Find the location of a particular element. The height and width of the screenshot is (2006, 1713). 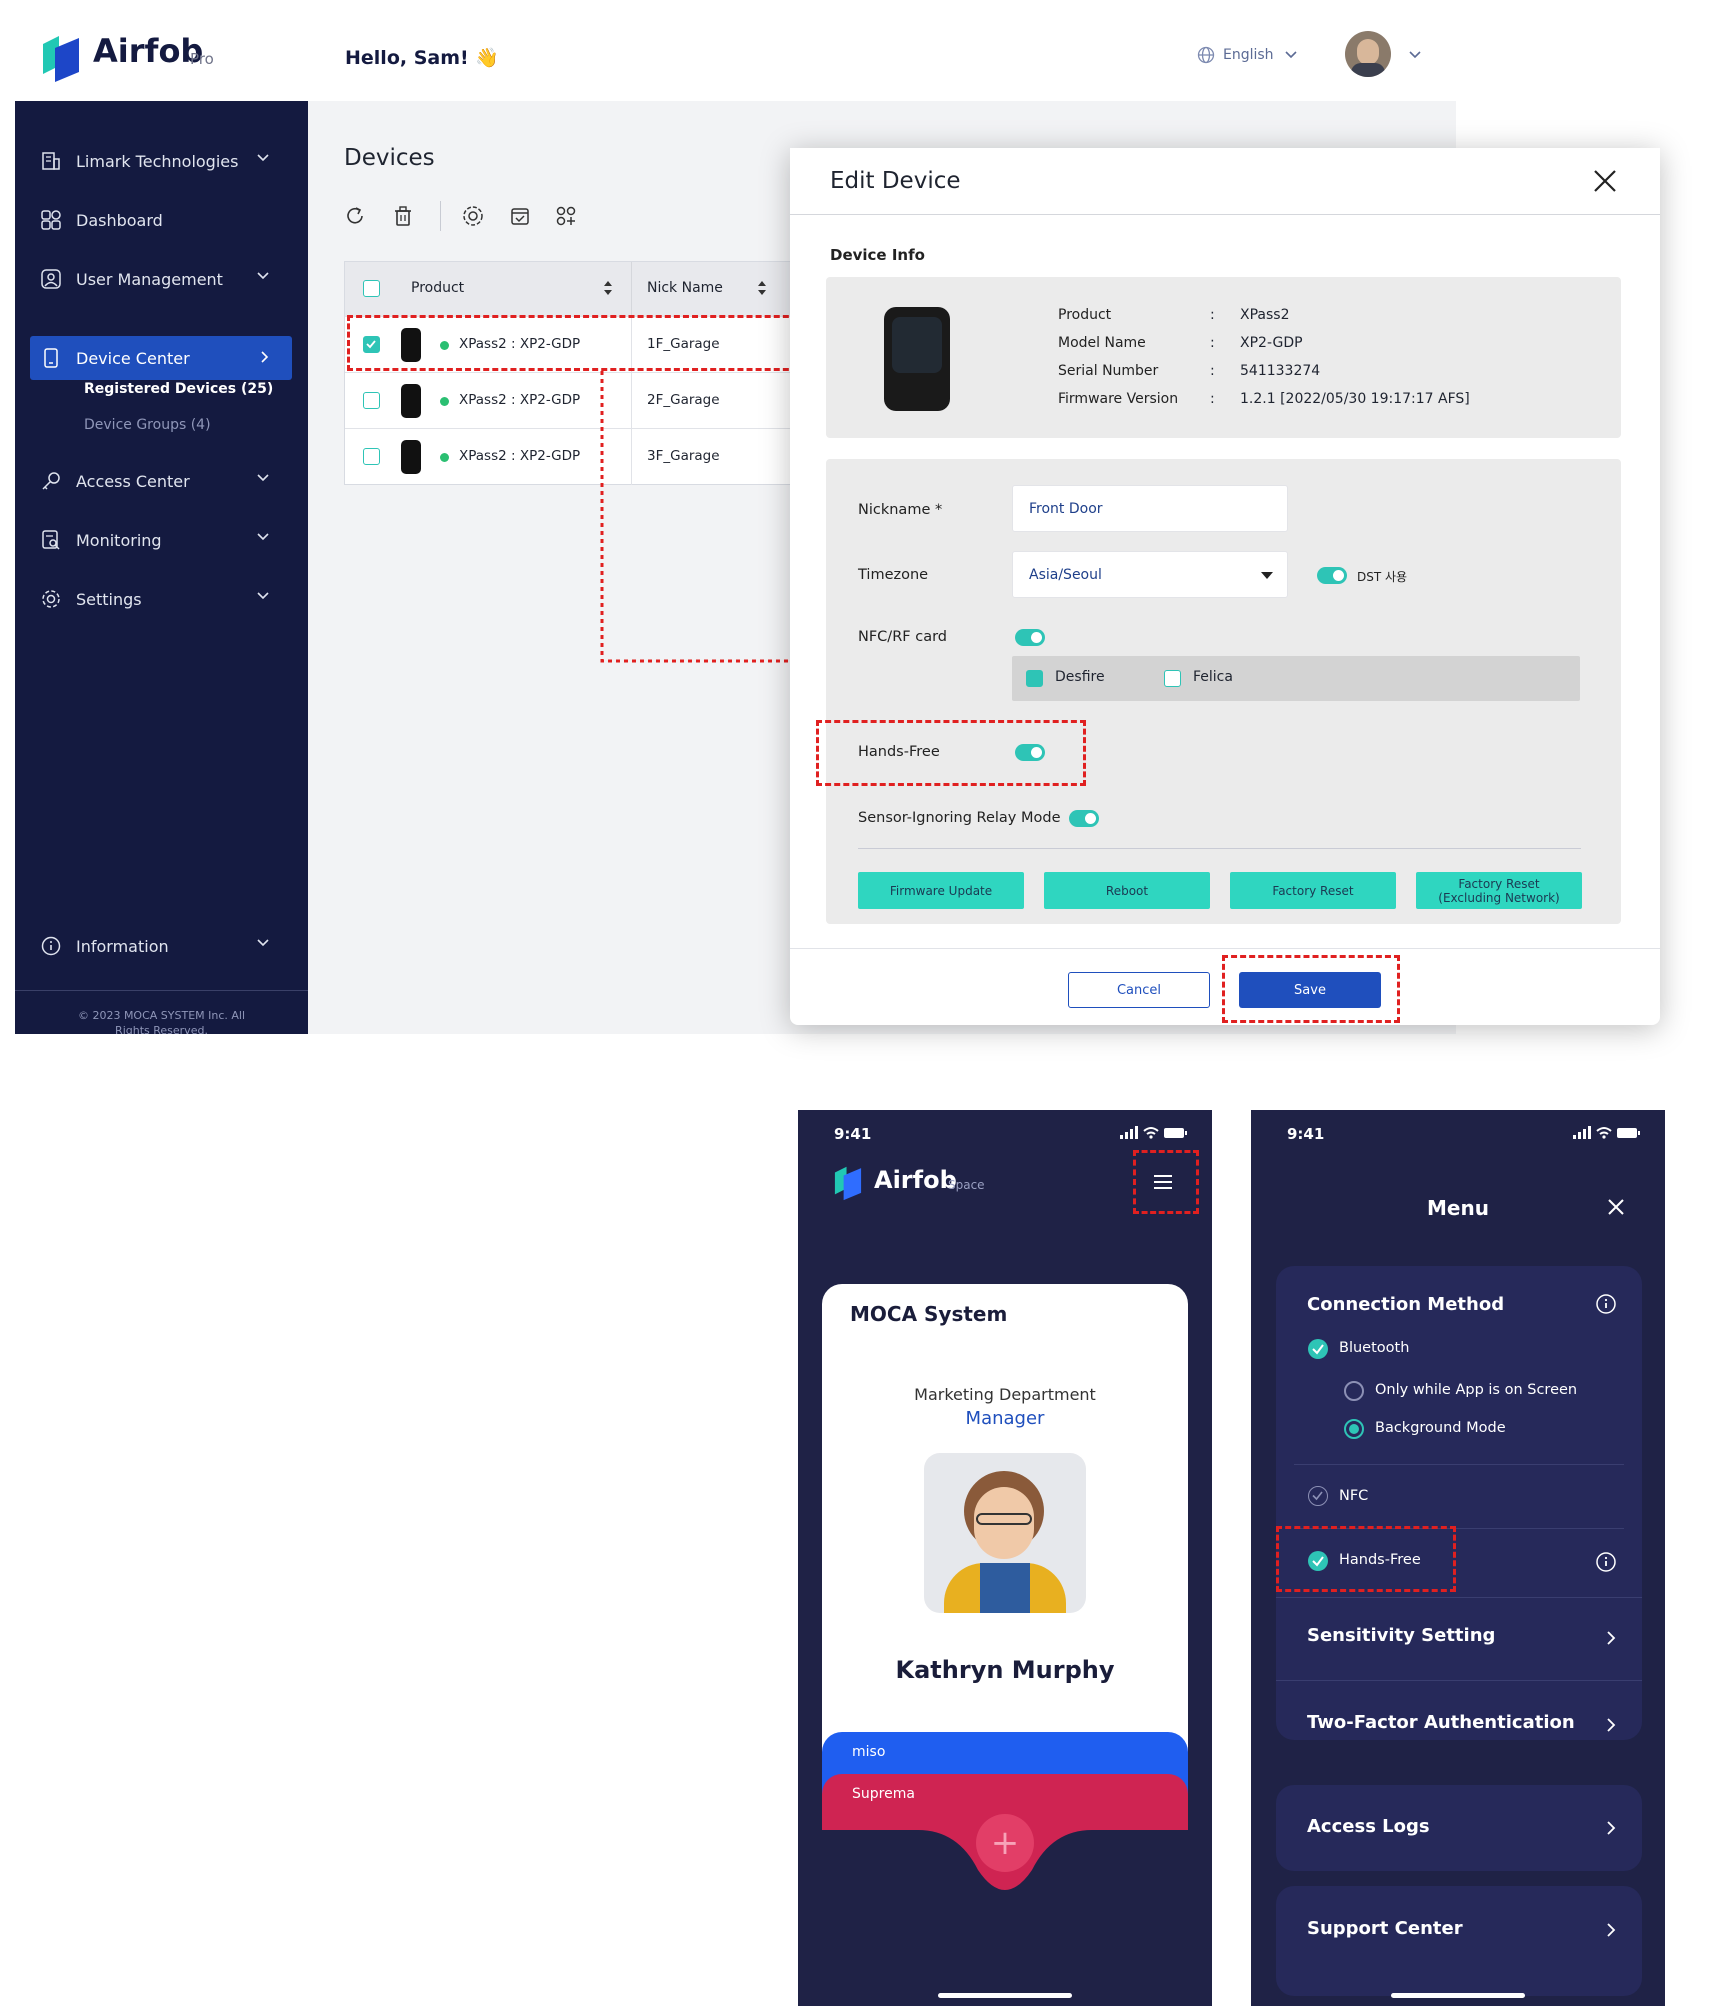

table-row: XPass2 : XP2-GDP 1F_Garage is located at coordinates (575, 344).